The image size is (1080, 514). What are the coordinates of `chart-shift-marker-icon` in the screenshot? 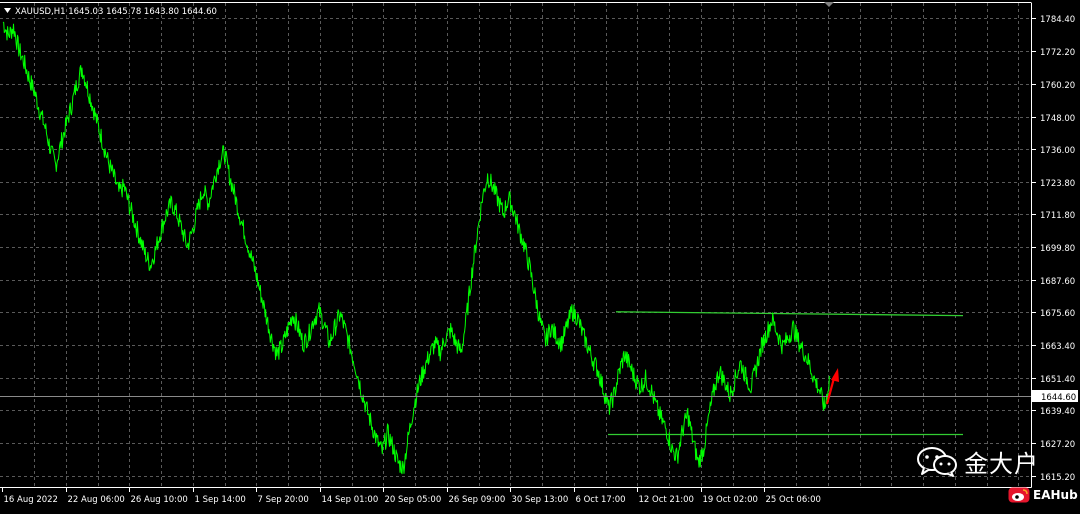 It's located at (829, 4).